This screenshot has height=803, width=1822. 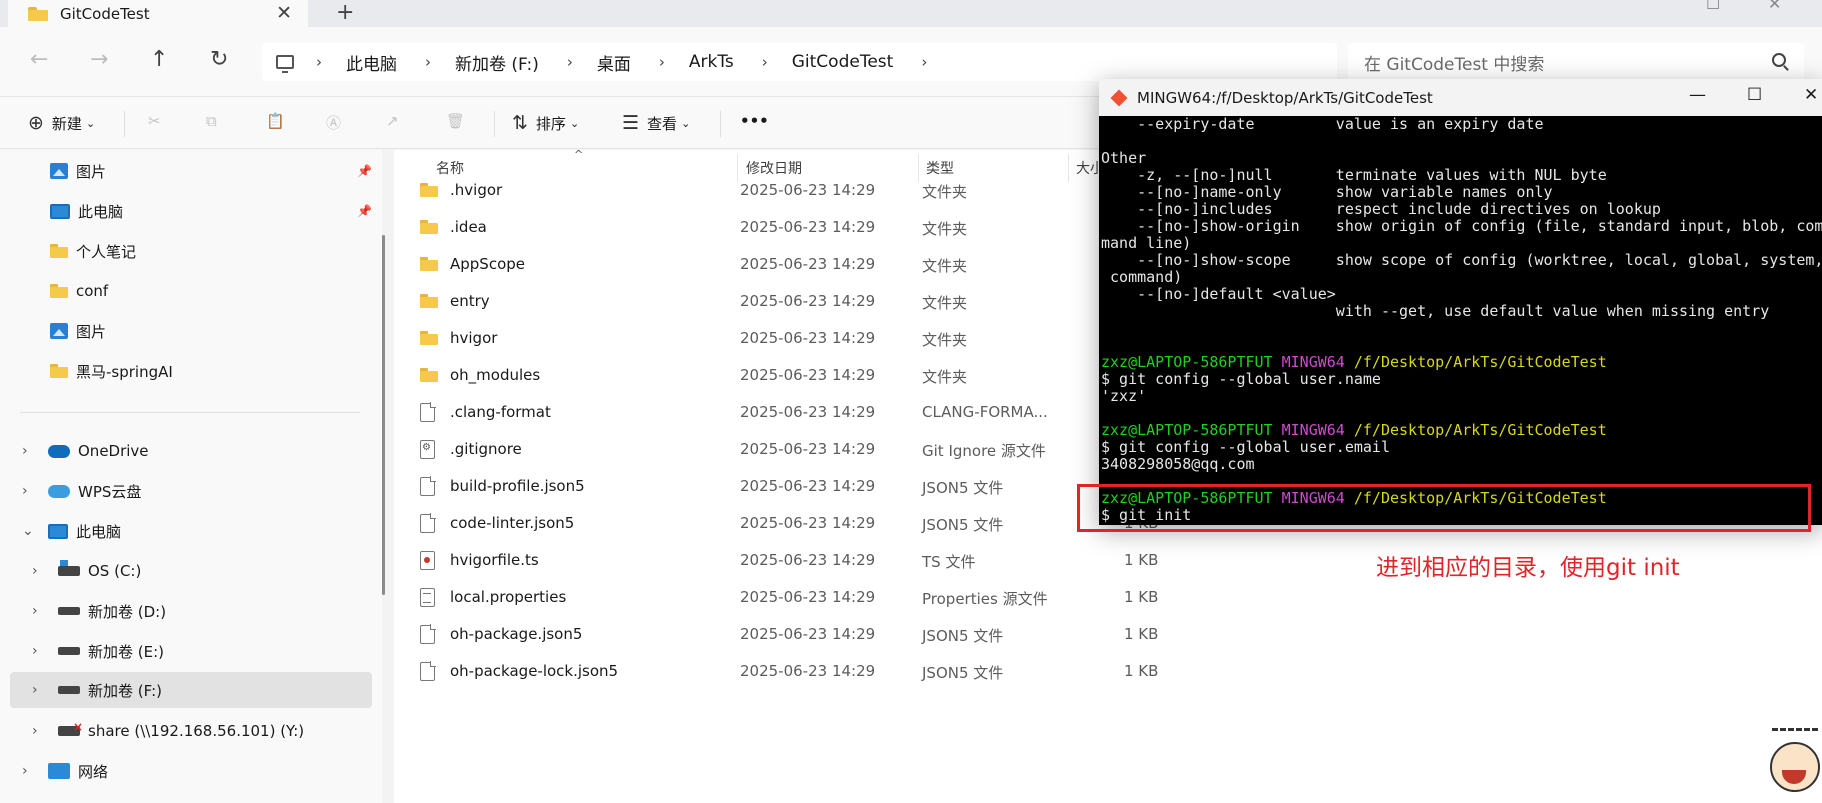 What do you see at coordinates (211, 331) in the screenshot?
I see `sidebar-item-pictures: 图片` at bounding box center [211, 331].